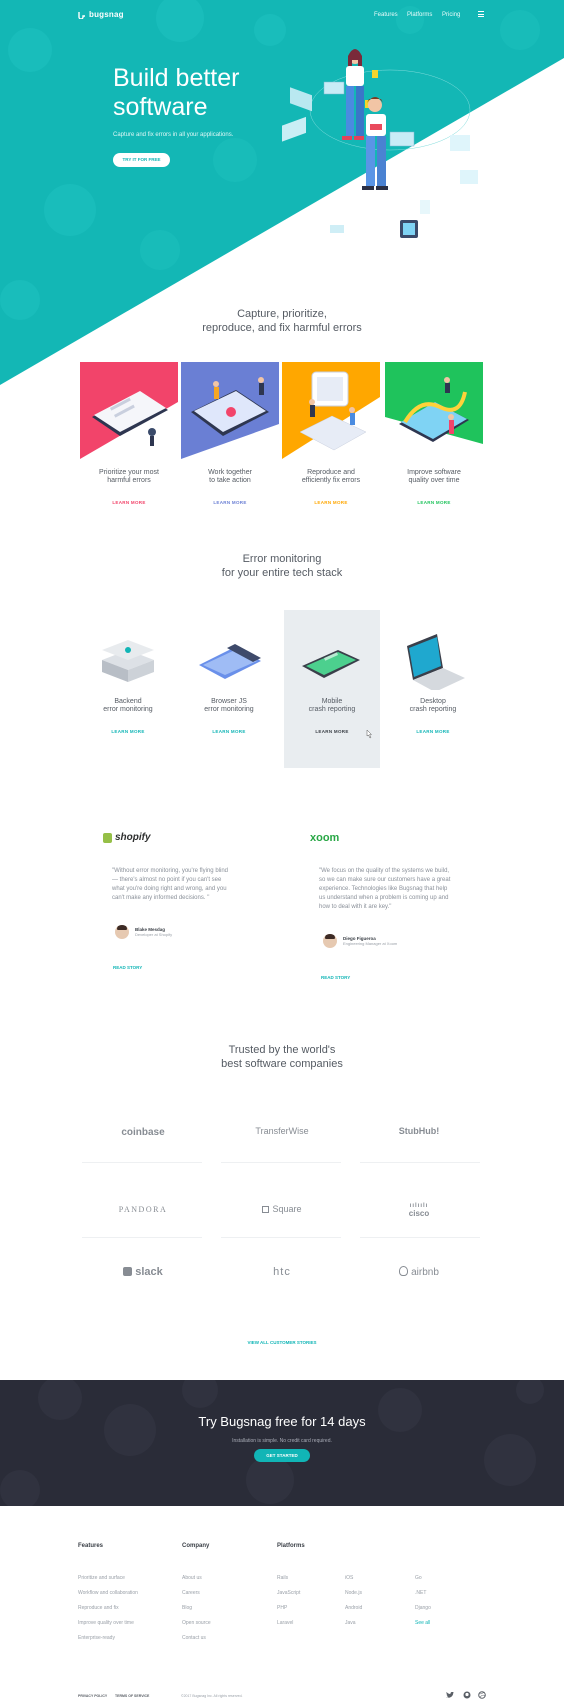 This screenshot has height=1708, width=564. Describe the element at coordinates (481, 14) in the screenshot. I see `mail-icon` at that location.